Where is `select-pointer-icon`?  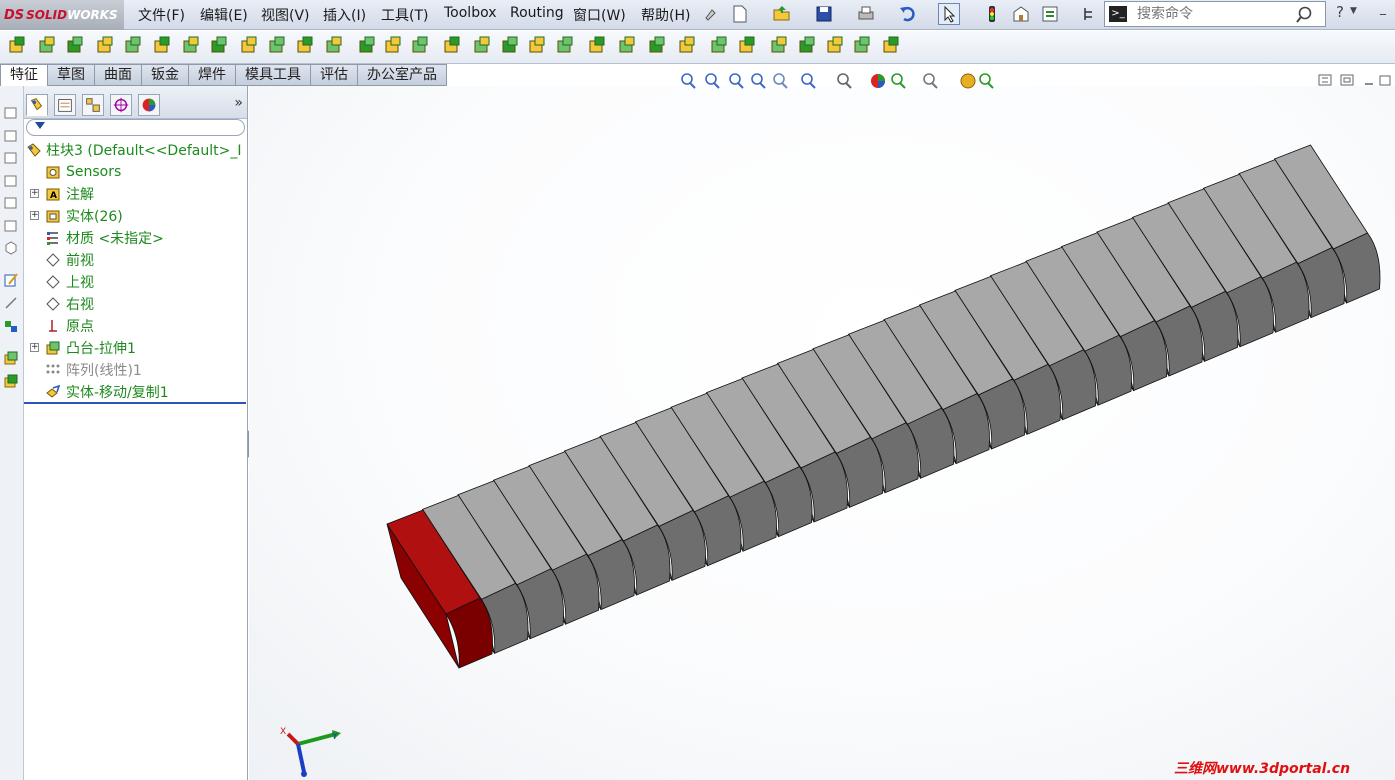 select-pointer-icon is located at coordinates (949, 14).